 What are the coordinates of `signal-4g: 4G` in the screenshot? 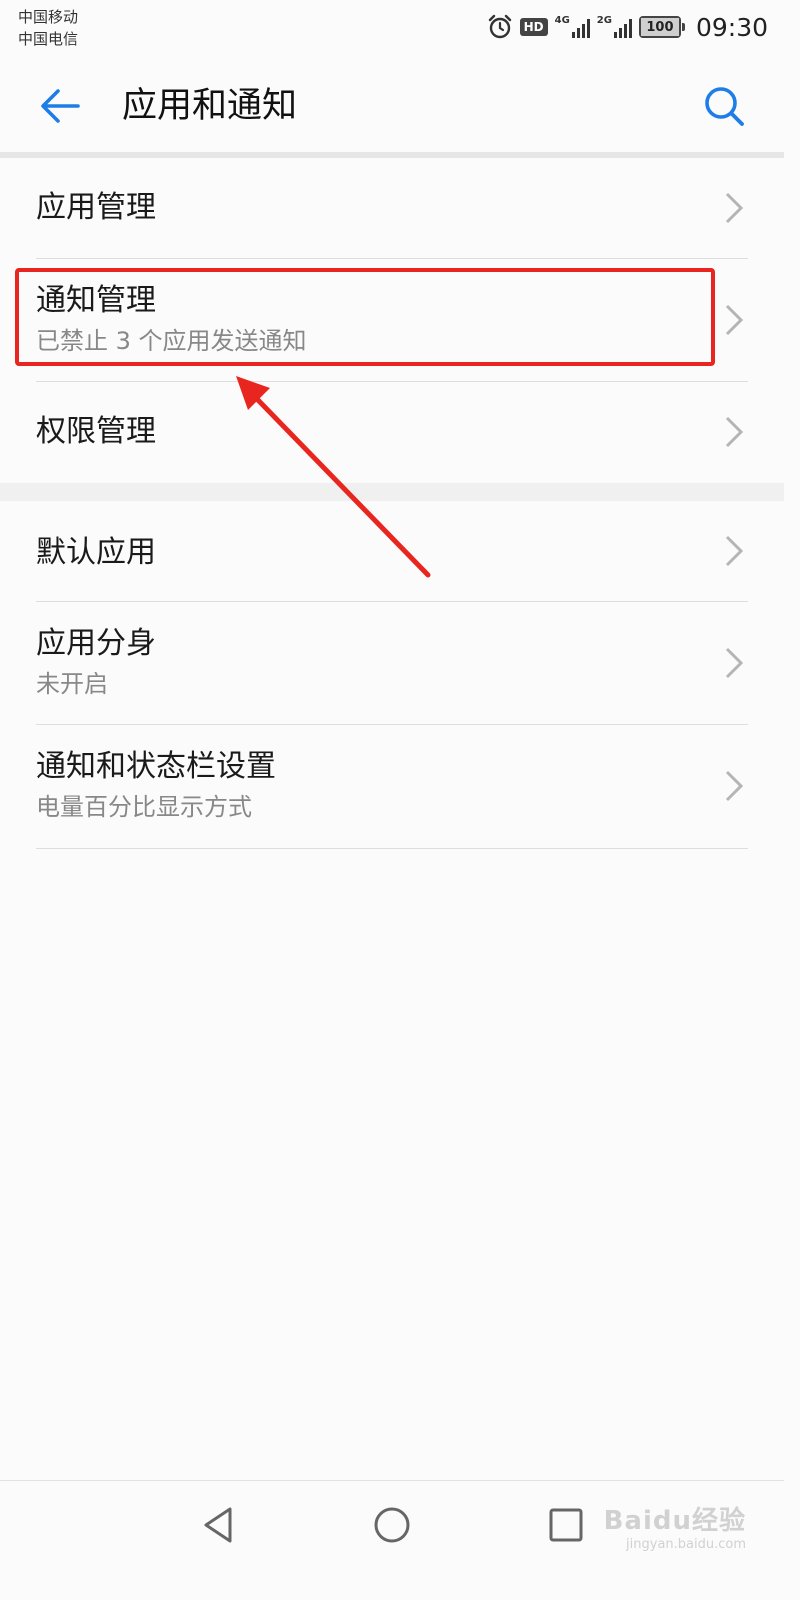 It's located at (572, 27).